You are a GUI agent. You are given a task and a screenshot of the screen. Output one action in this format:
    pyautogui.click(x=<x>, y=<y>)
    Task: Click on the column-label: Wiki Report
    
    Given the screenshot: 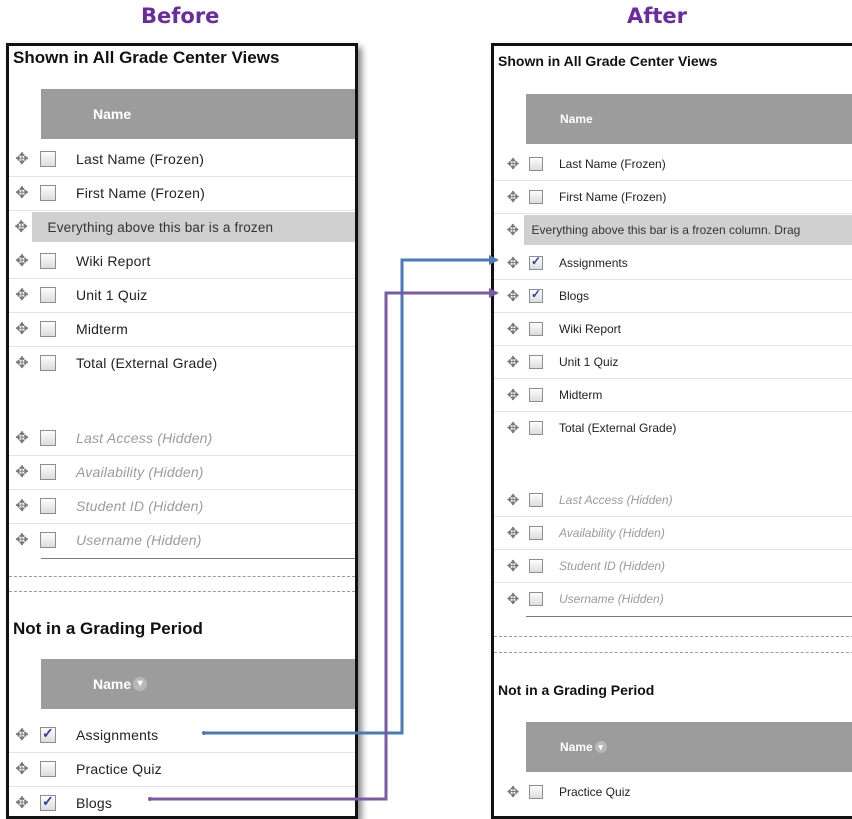 What is the action you would take?
    pyautogui.click(x=113, y=261)
    